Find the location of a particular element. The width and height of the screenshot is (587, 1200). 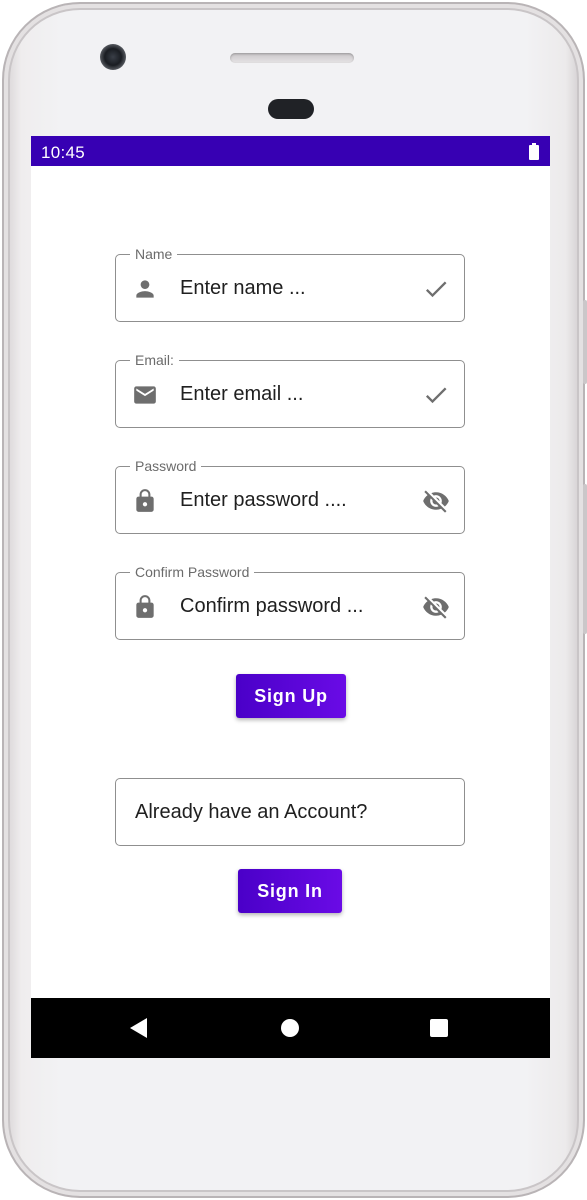

home-icon is located at coordinates (290, 1028).